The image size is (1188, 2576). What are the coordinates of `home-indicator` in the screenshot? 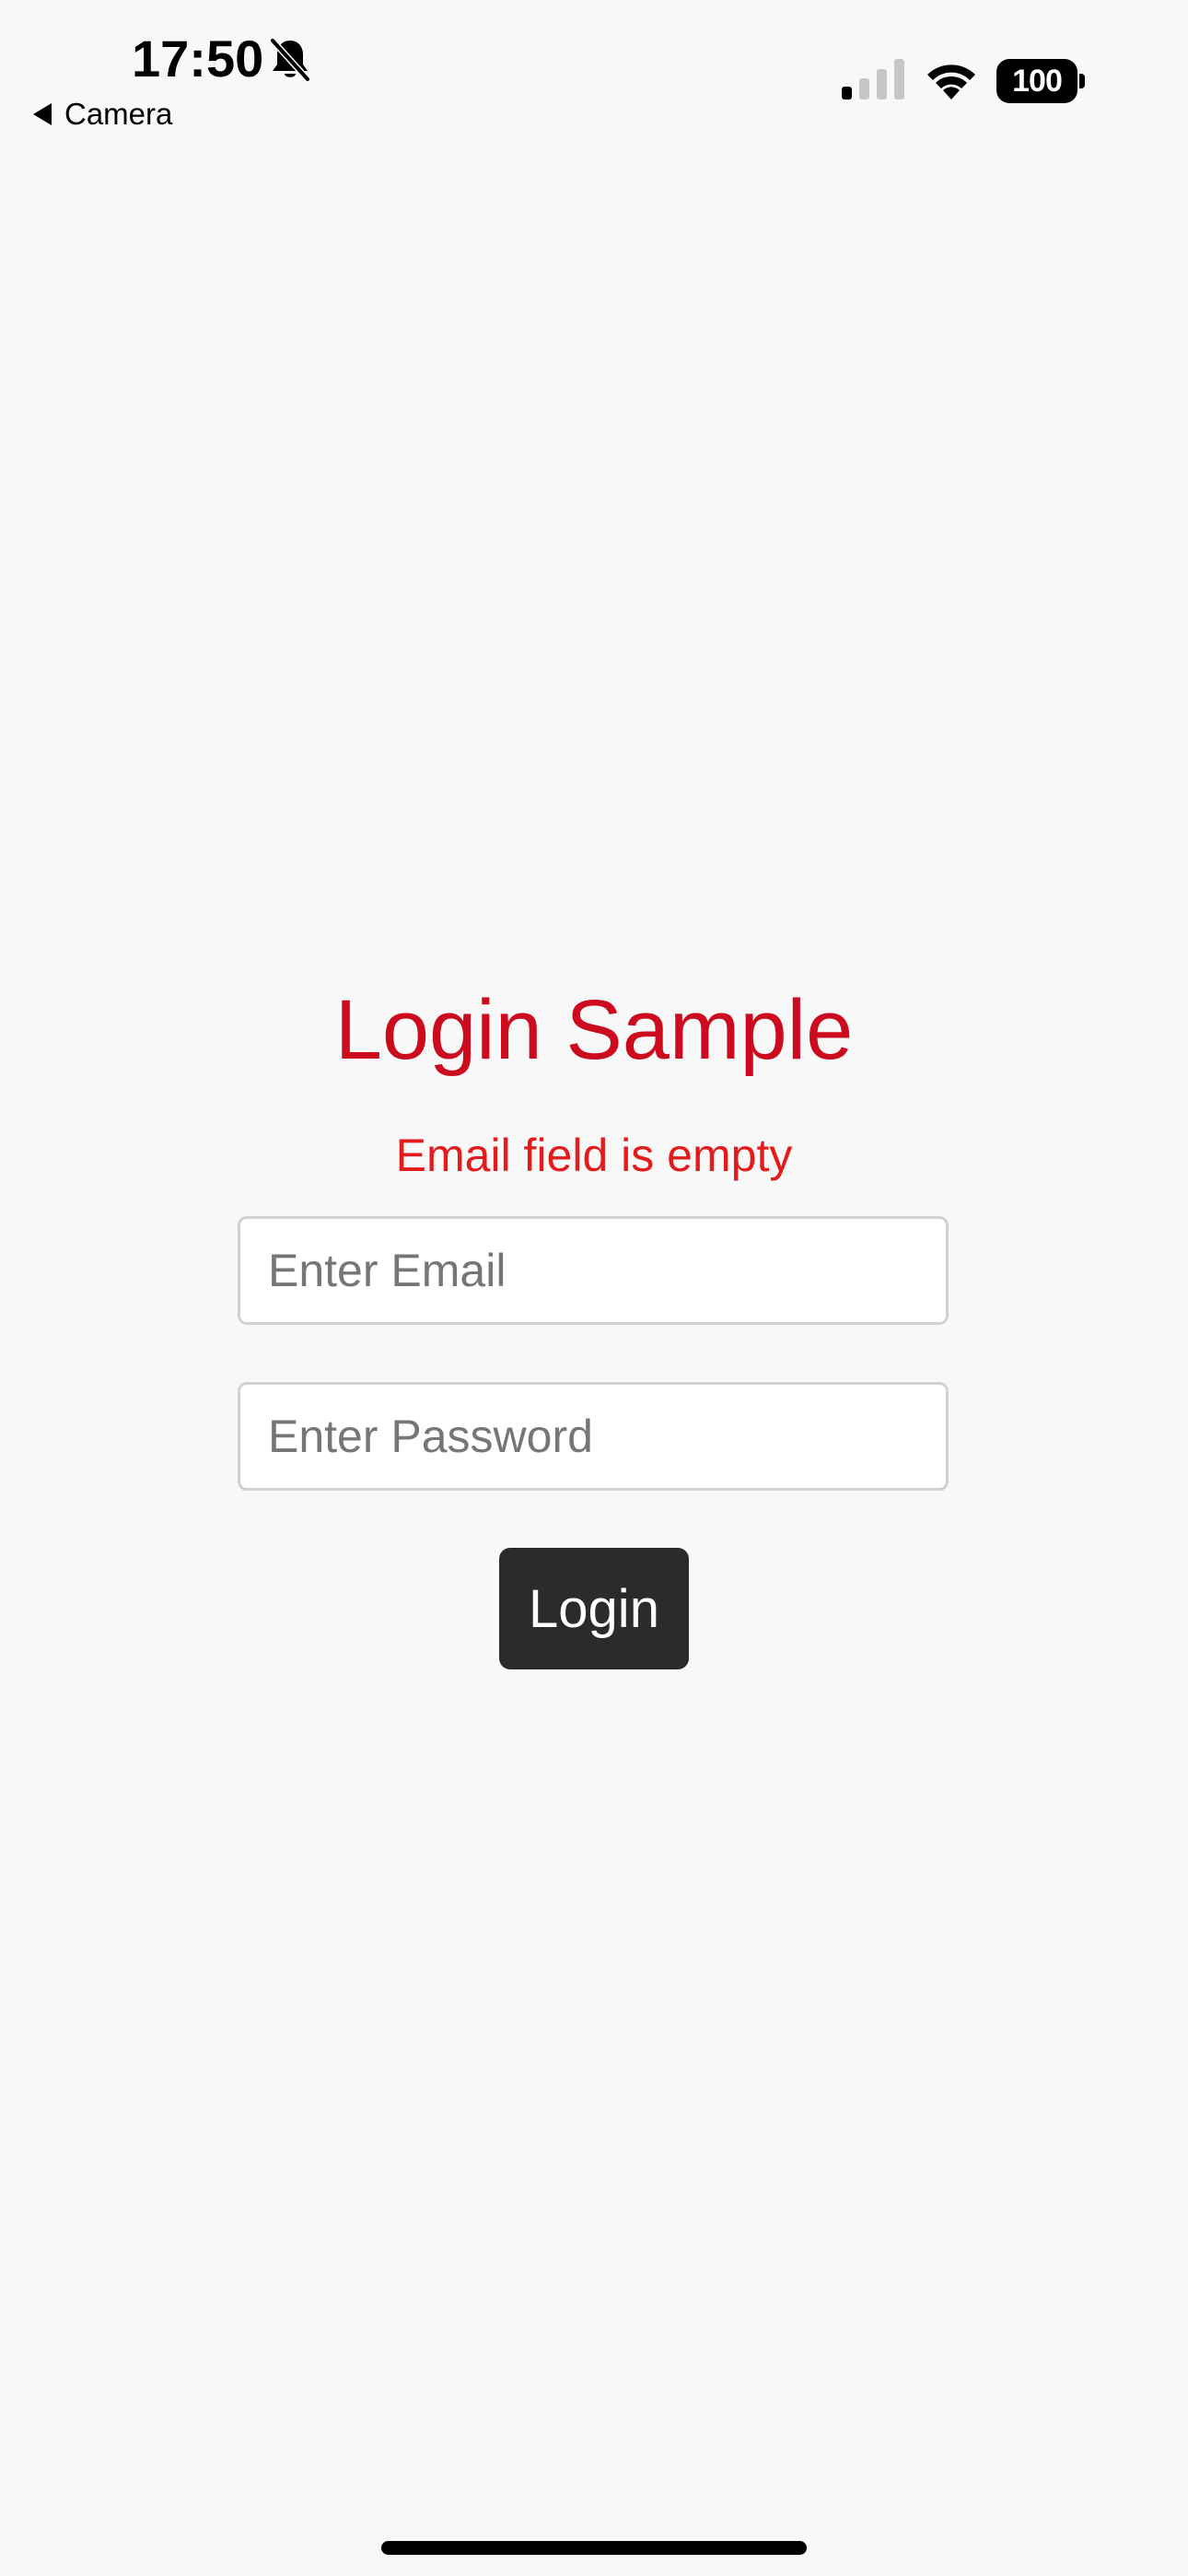 It's located at (594, 2548).